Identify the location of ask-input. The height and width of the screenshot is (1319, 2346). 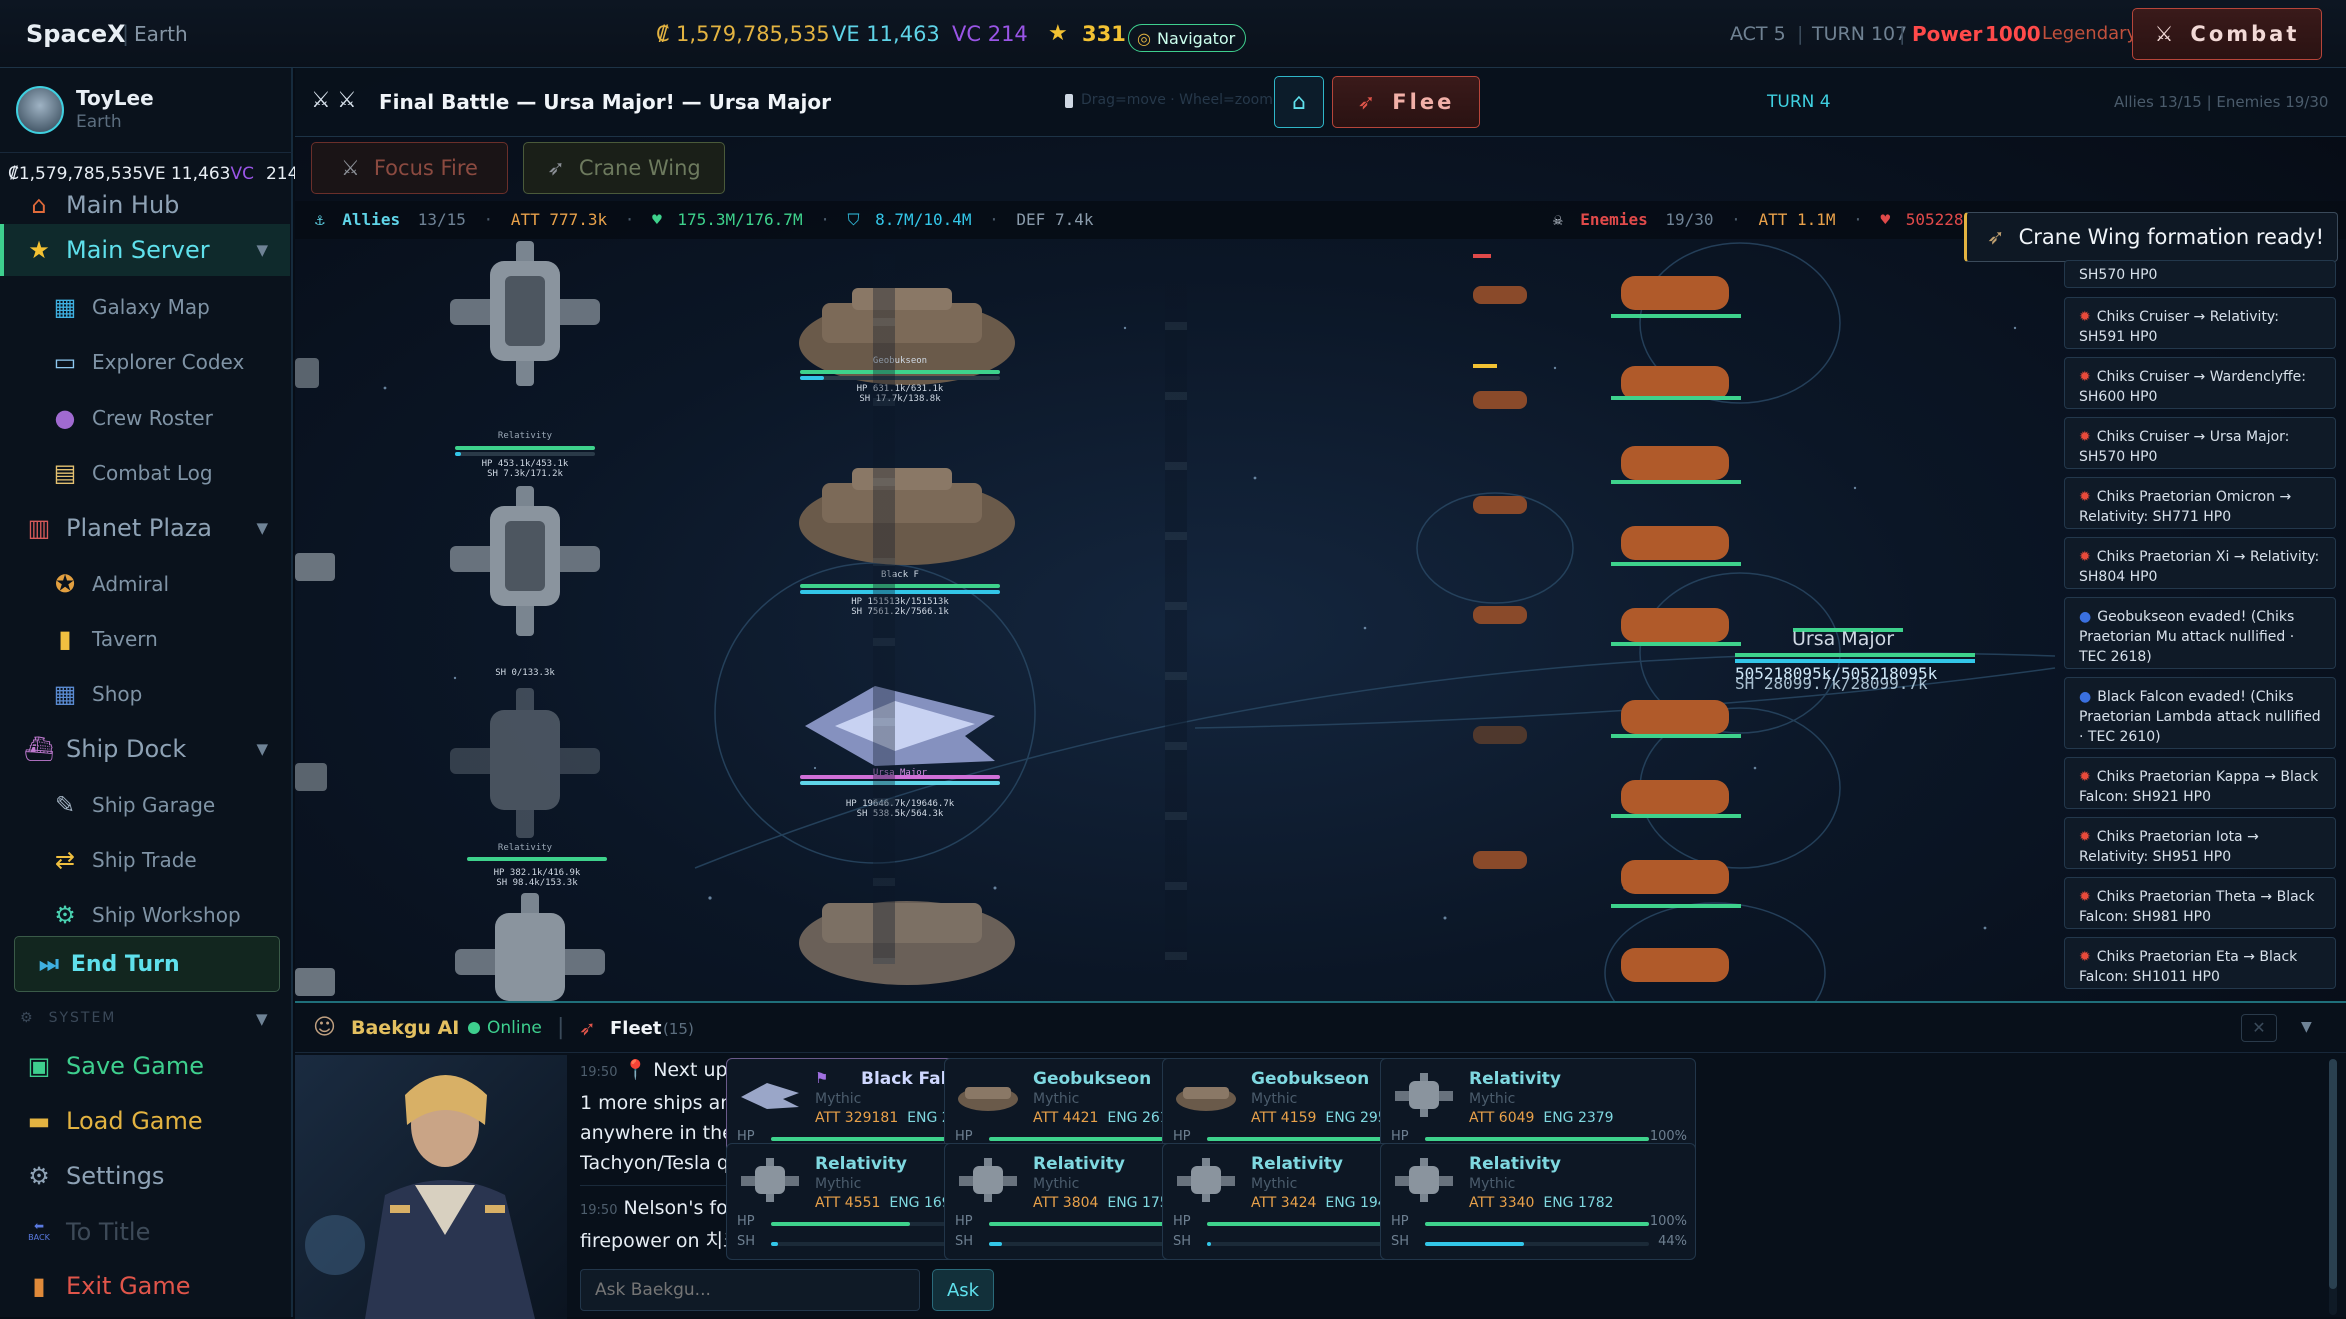
(750, 1290).